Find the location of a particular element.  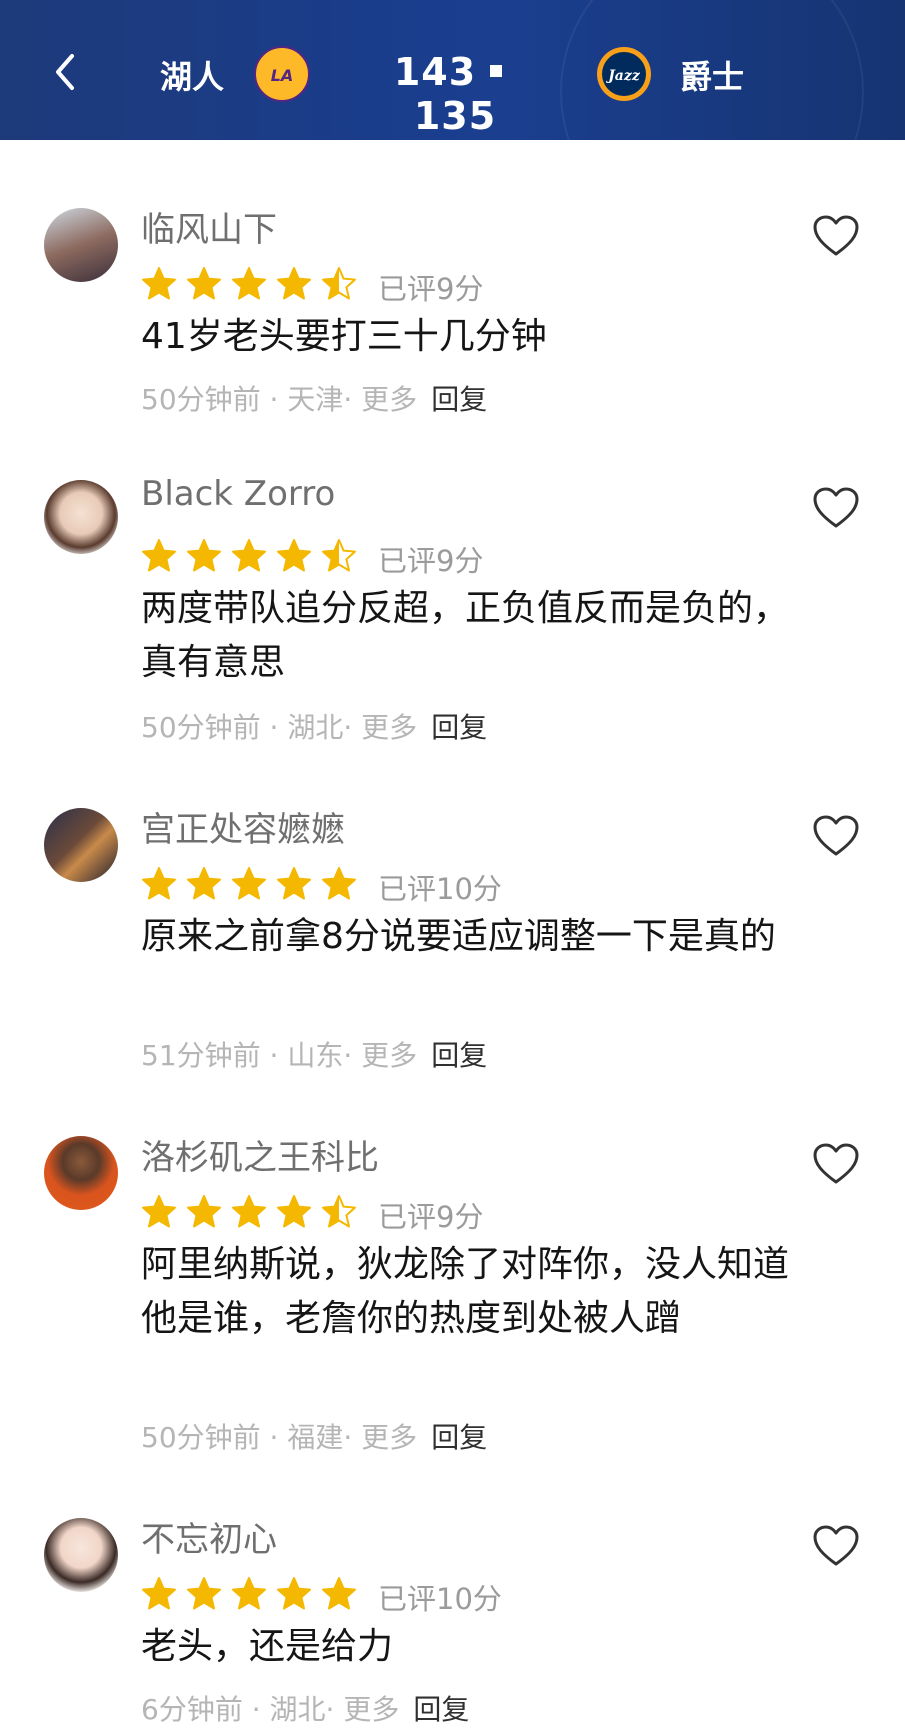

svg-text: Jazz is located at coordinates (623, 76).